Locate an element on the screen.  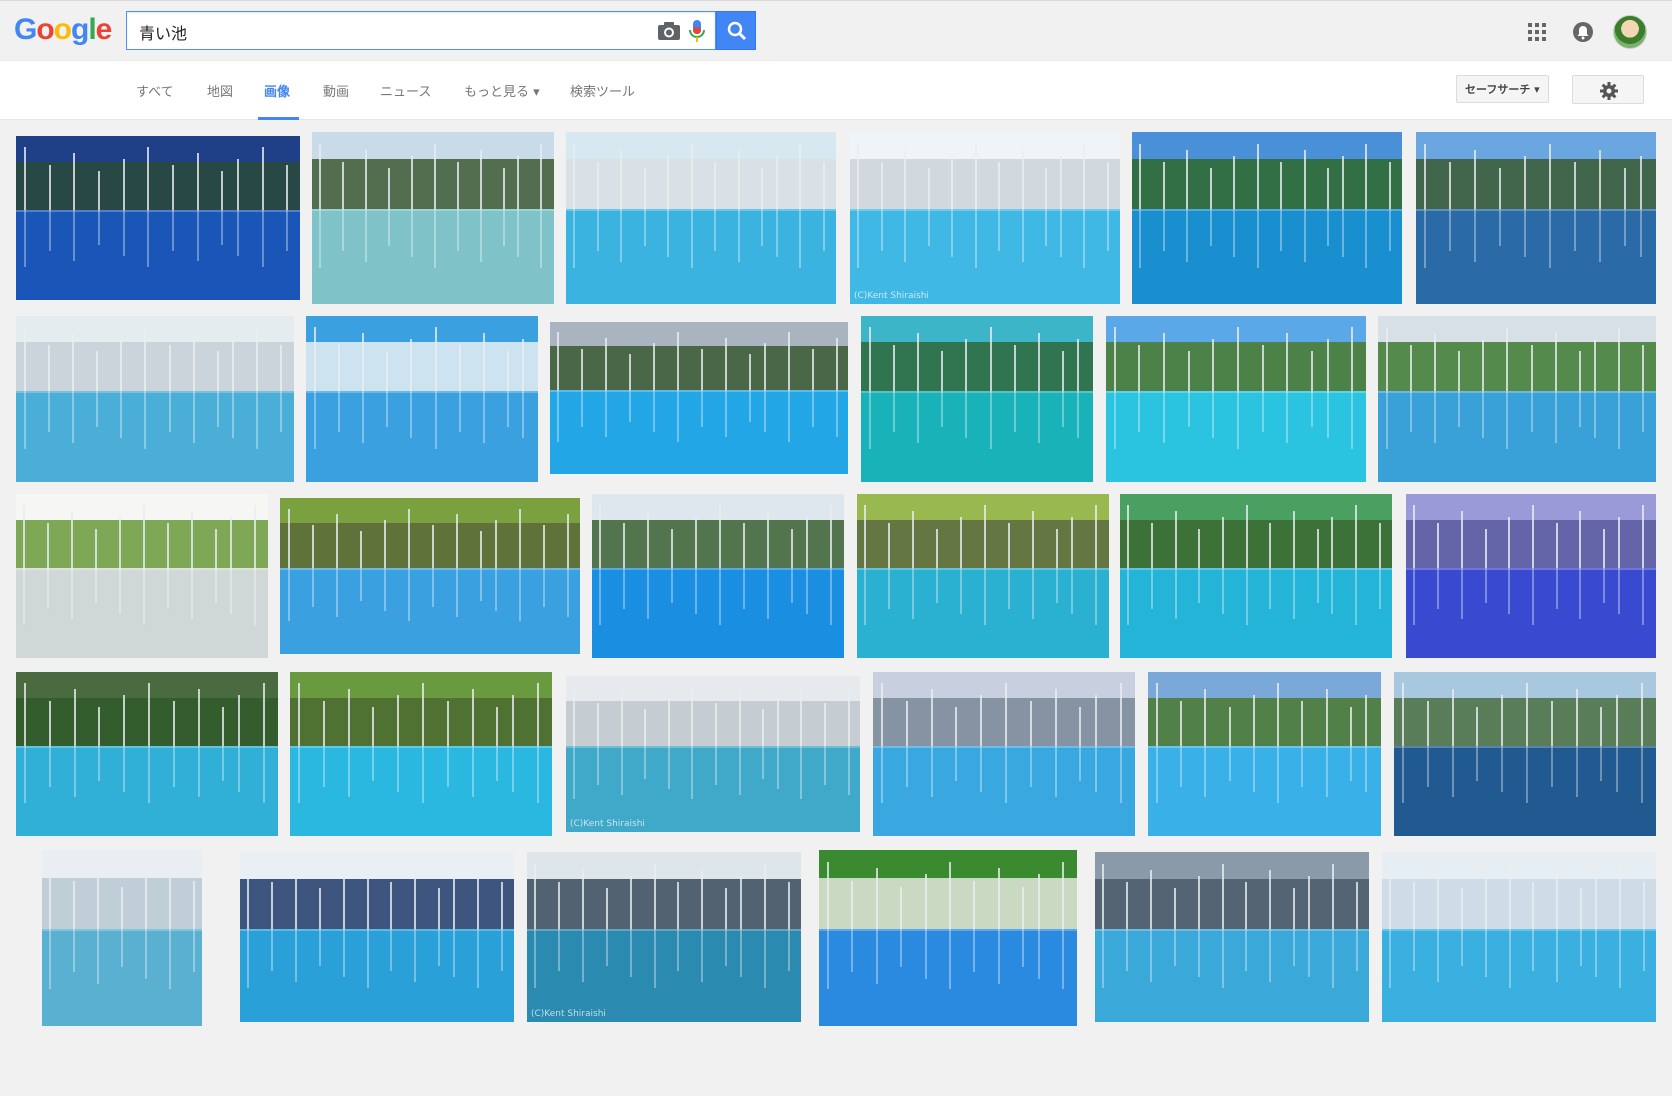
nav-bar: すべて 地図 画像 動画 ニュース もっと見る ▾ 検索ツール セーフサーチ ▾ is located at coordinates (836, 90).